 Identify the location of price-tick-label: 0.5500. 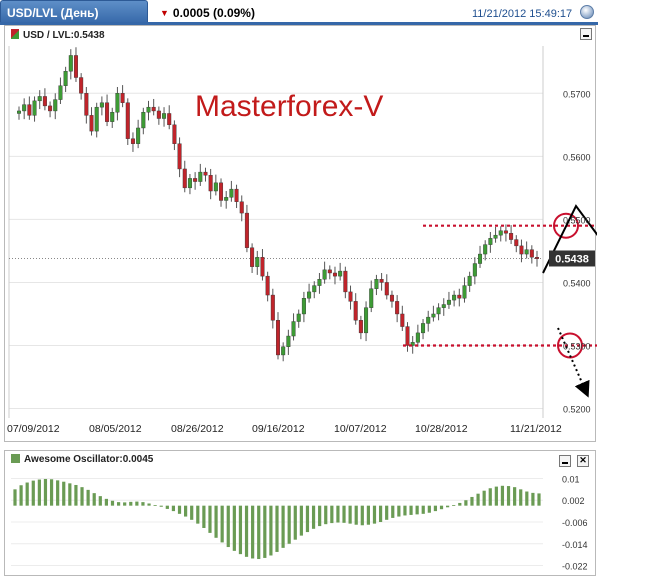
(577, 220).